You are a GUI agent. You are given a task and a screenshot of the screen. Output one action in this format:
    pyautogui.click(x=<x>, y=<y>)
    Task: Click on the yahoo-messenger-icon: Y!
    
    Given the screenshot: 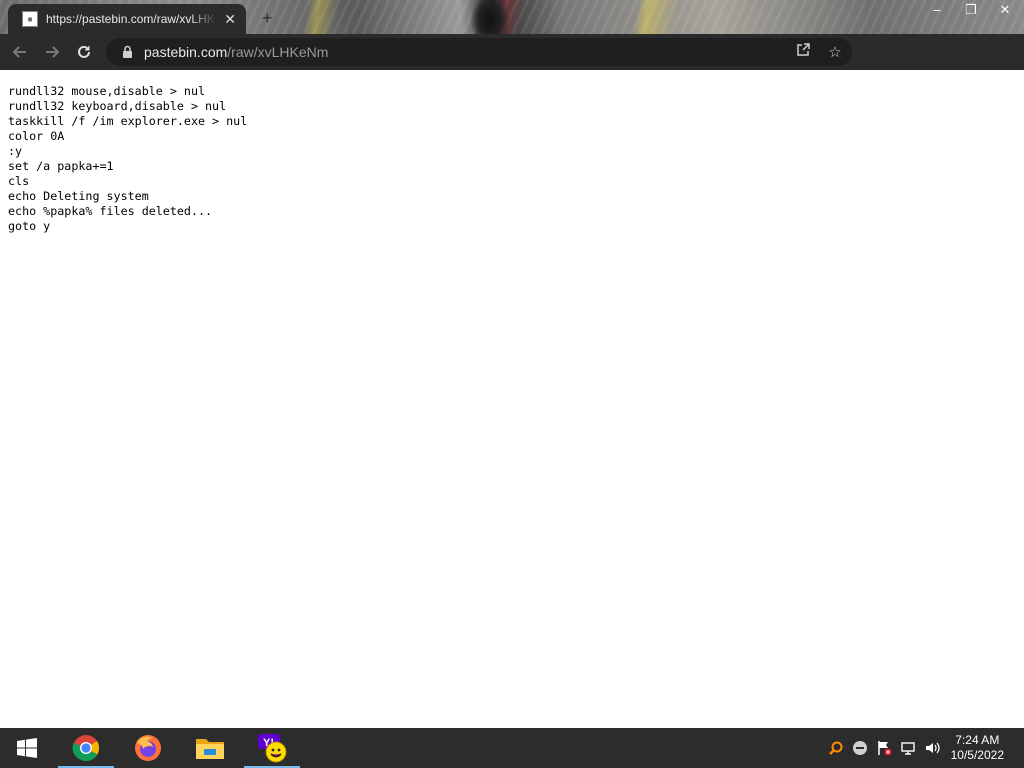 What is the action you would take?
    pyautogui.click(x=272, y=748)
    